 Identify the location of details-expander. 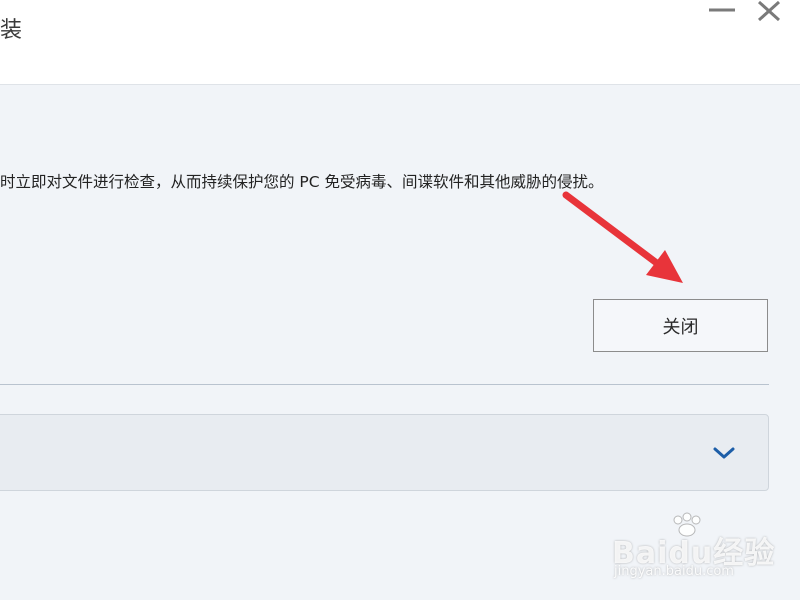
(384, 452).